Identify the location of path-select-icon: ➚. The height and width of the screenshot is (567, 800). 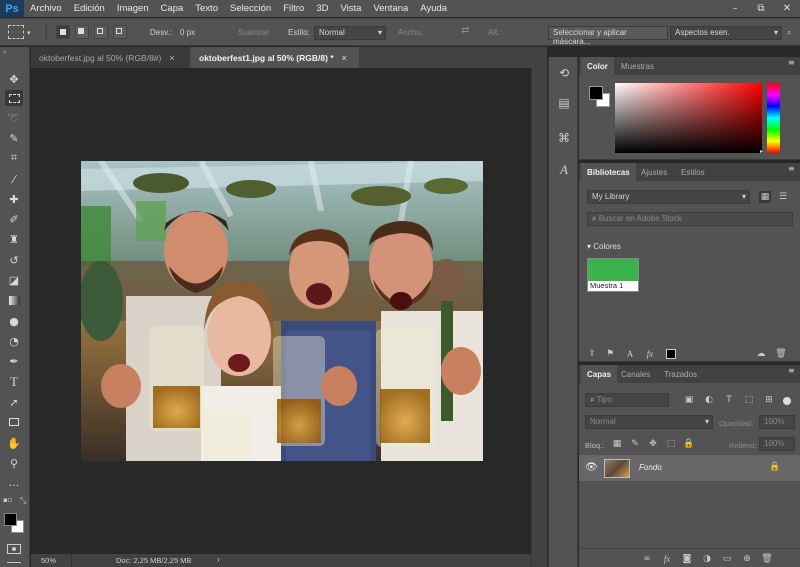
(14, 402).